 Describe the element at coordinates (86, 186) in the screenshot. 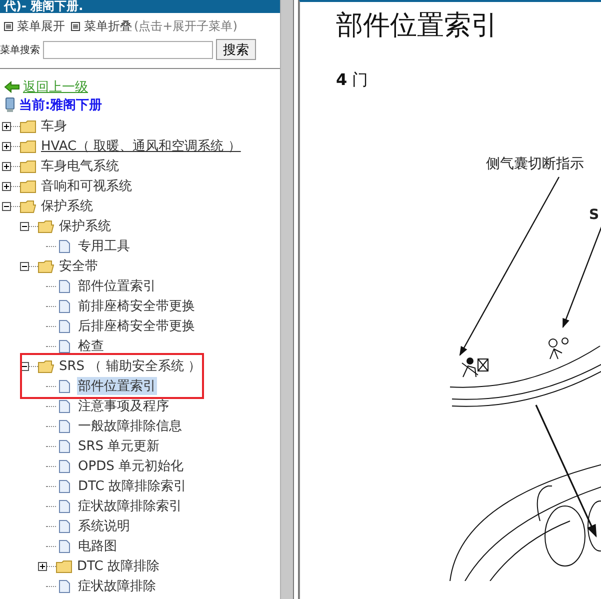

I see `tree-folder: 音响和可视系统` at that location.